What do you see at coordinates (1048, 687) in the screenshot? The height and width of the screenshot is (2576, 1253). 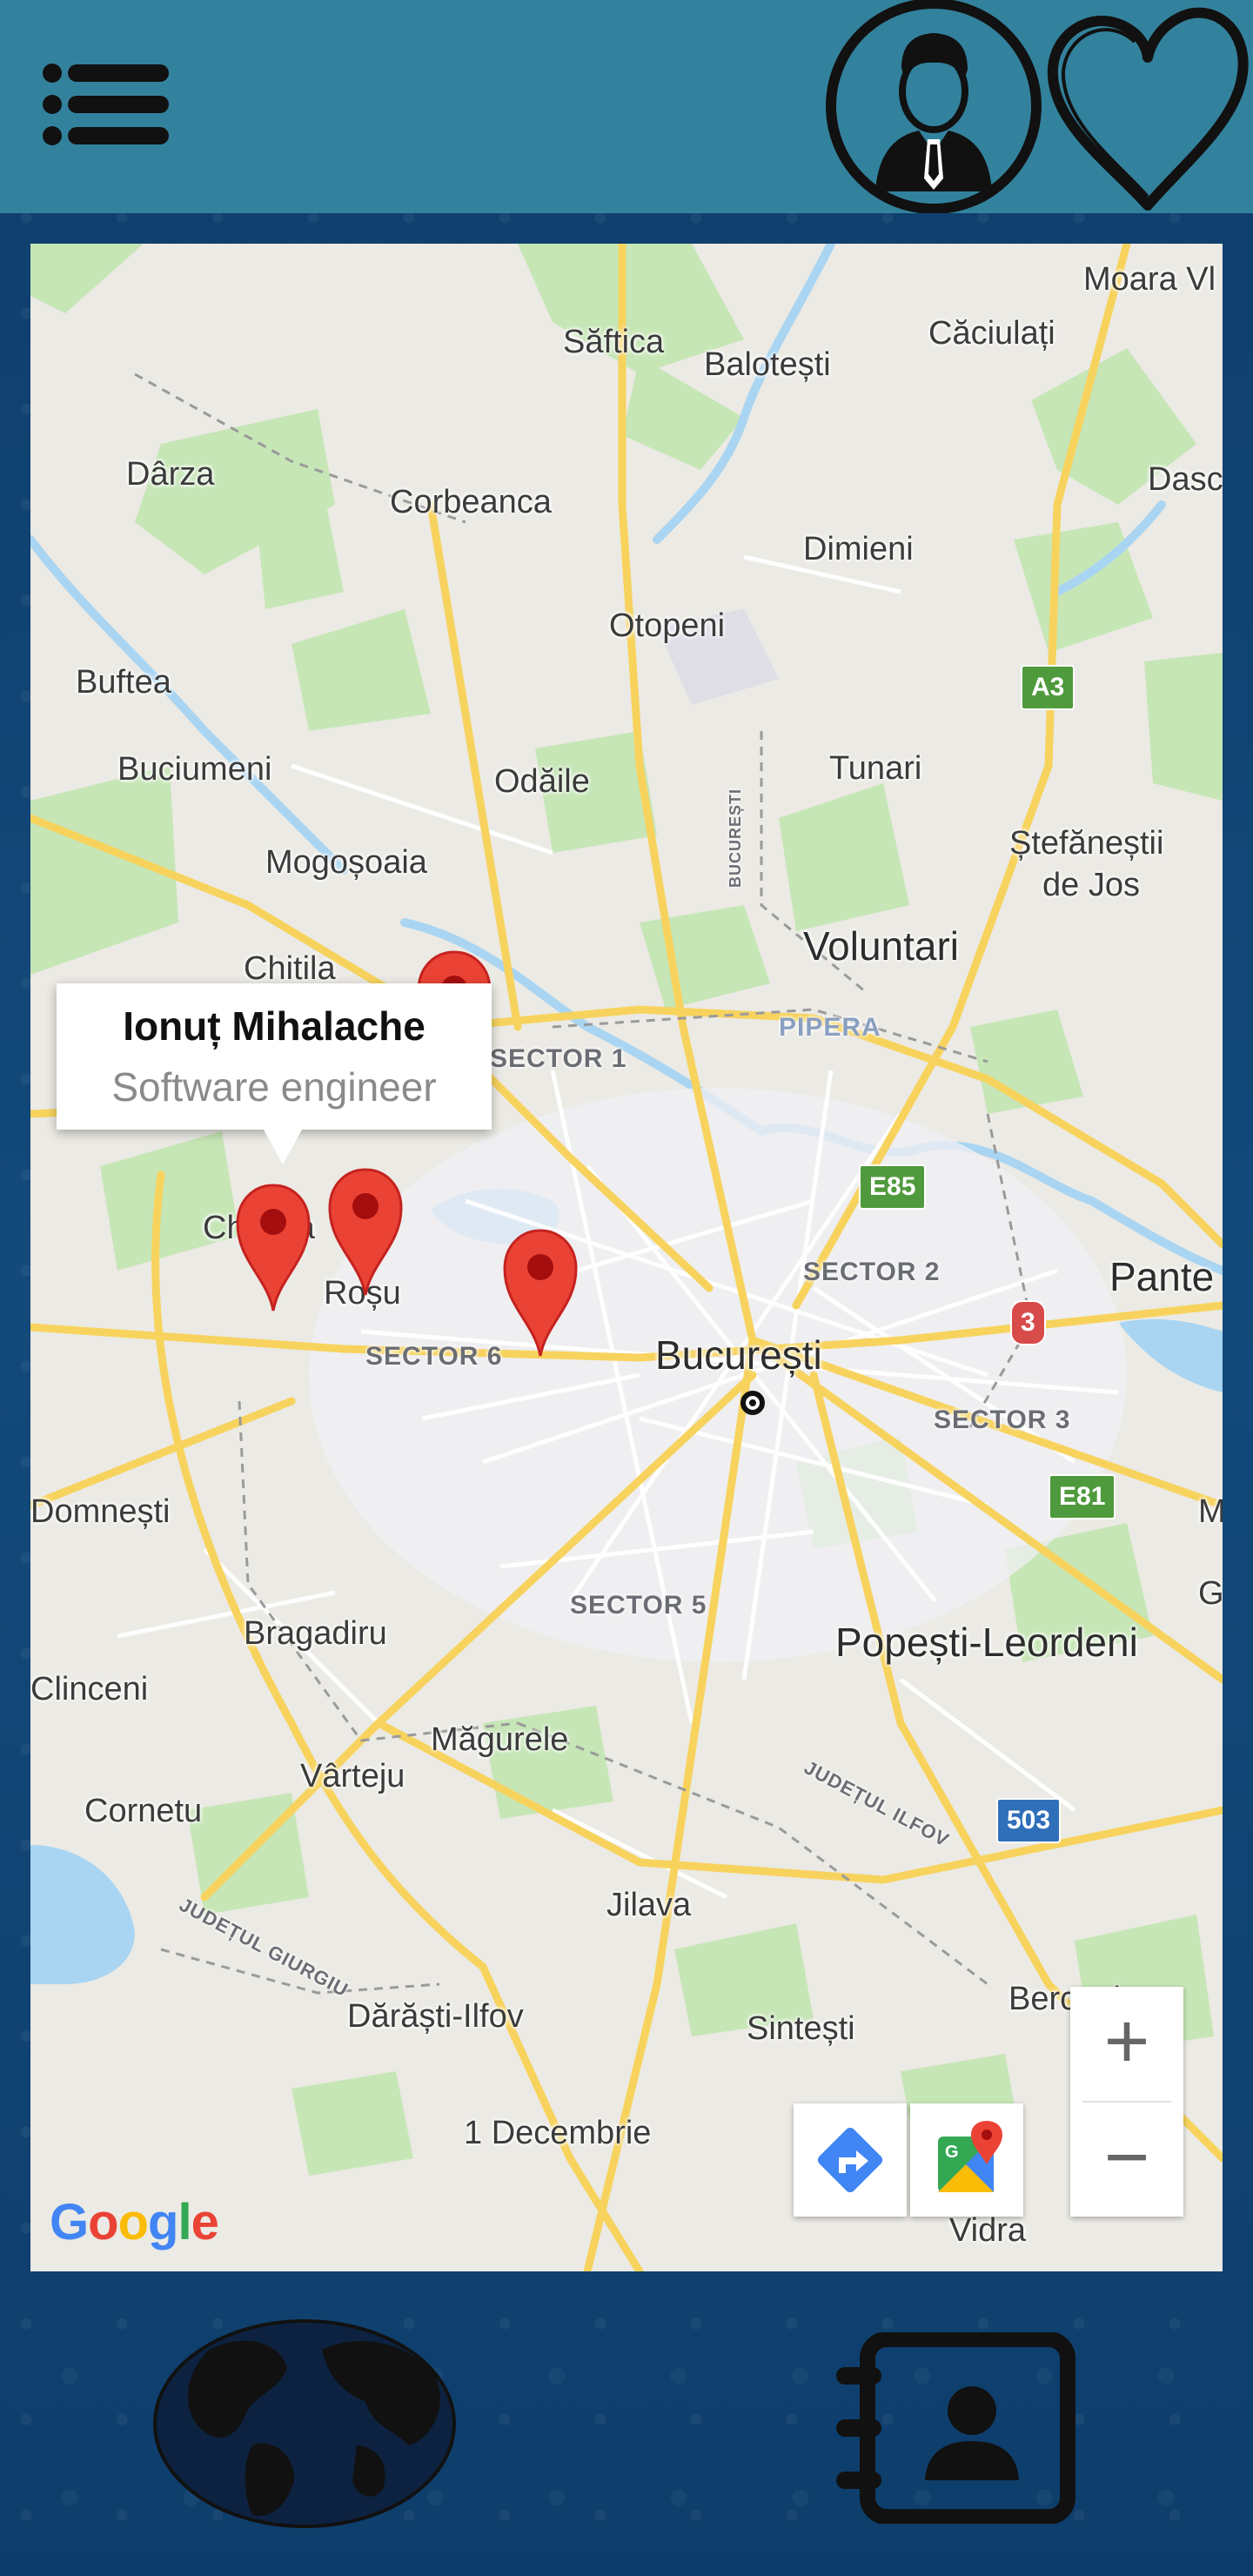 I see `route-shield: A3` at bounding box center [1048, 687].